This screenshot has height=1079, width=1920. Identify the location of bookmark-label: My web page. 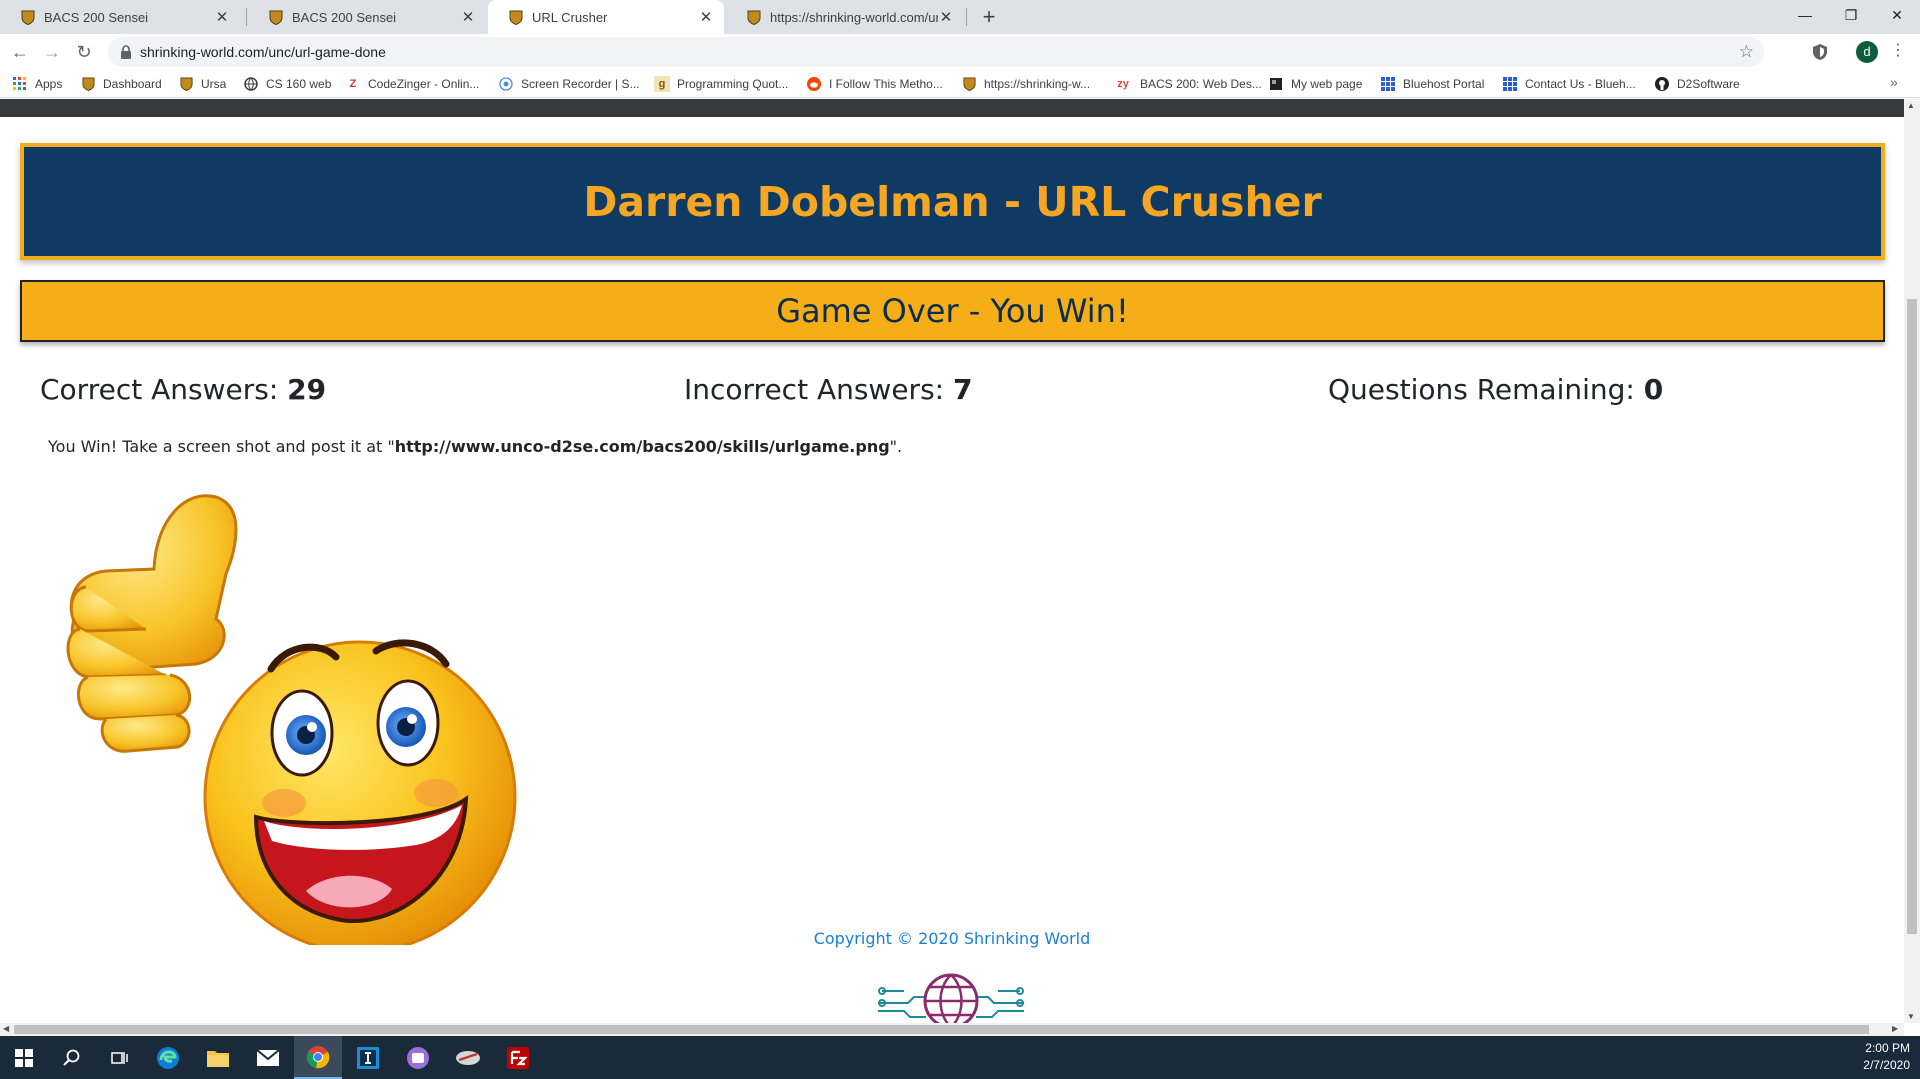
(1327, 84).